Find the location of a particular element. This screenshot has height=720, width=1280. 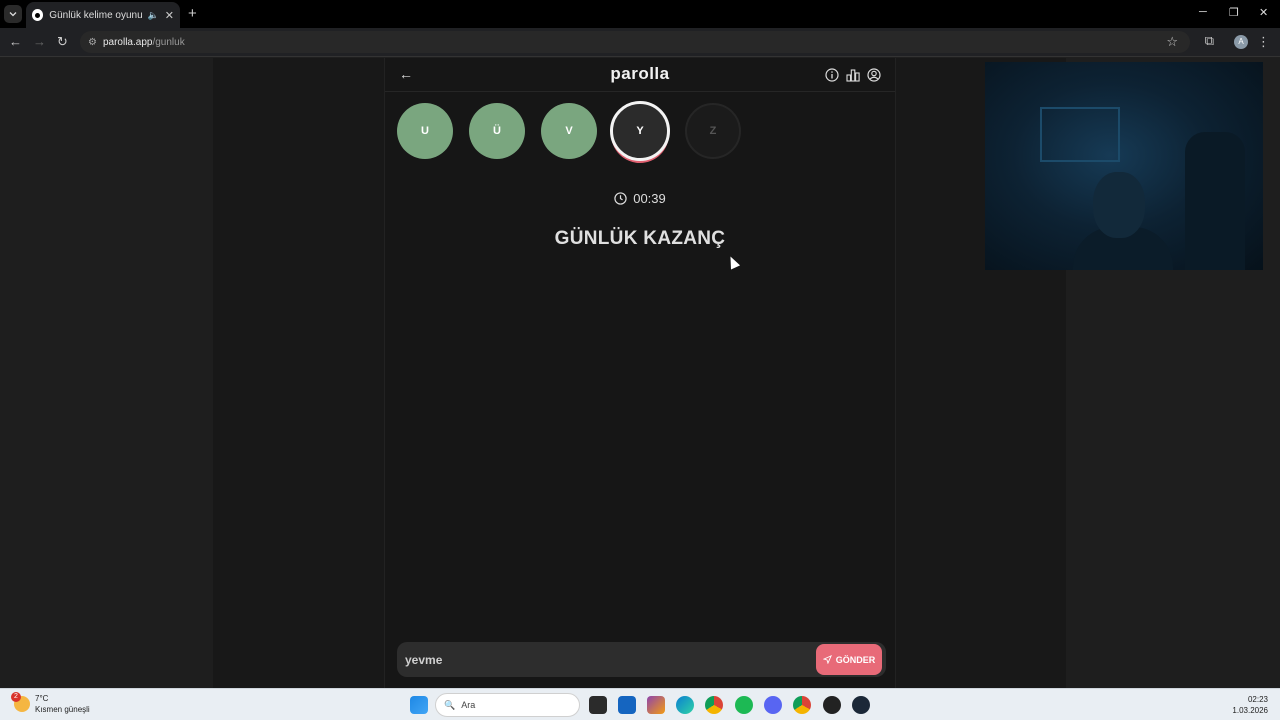

chrome-active-icon is located at coordinates (802, 705).